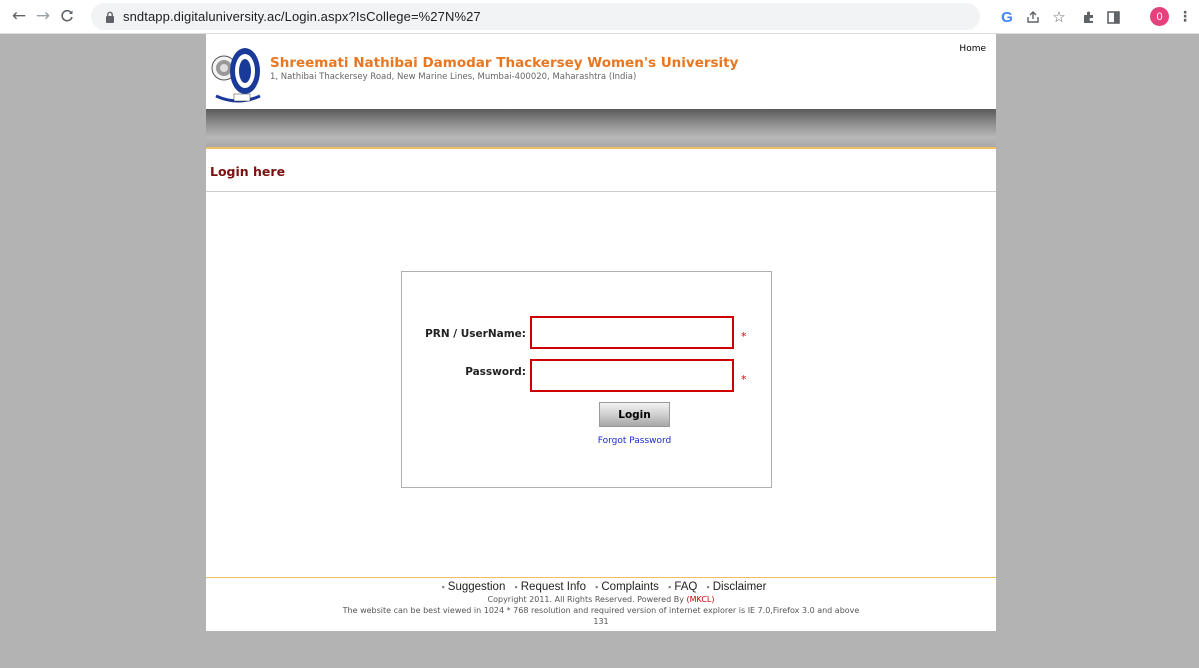  I want to click on footer-link-faq: FAQ, so click(685, 587).